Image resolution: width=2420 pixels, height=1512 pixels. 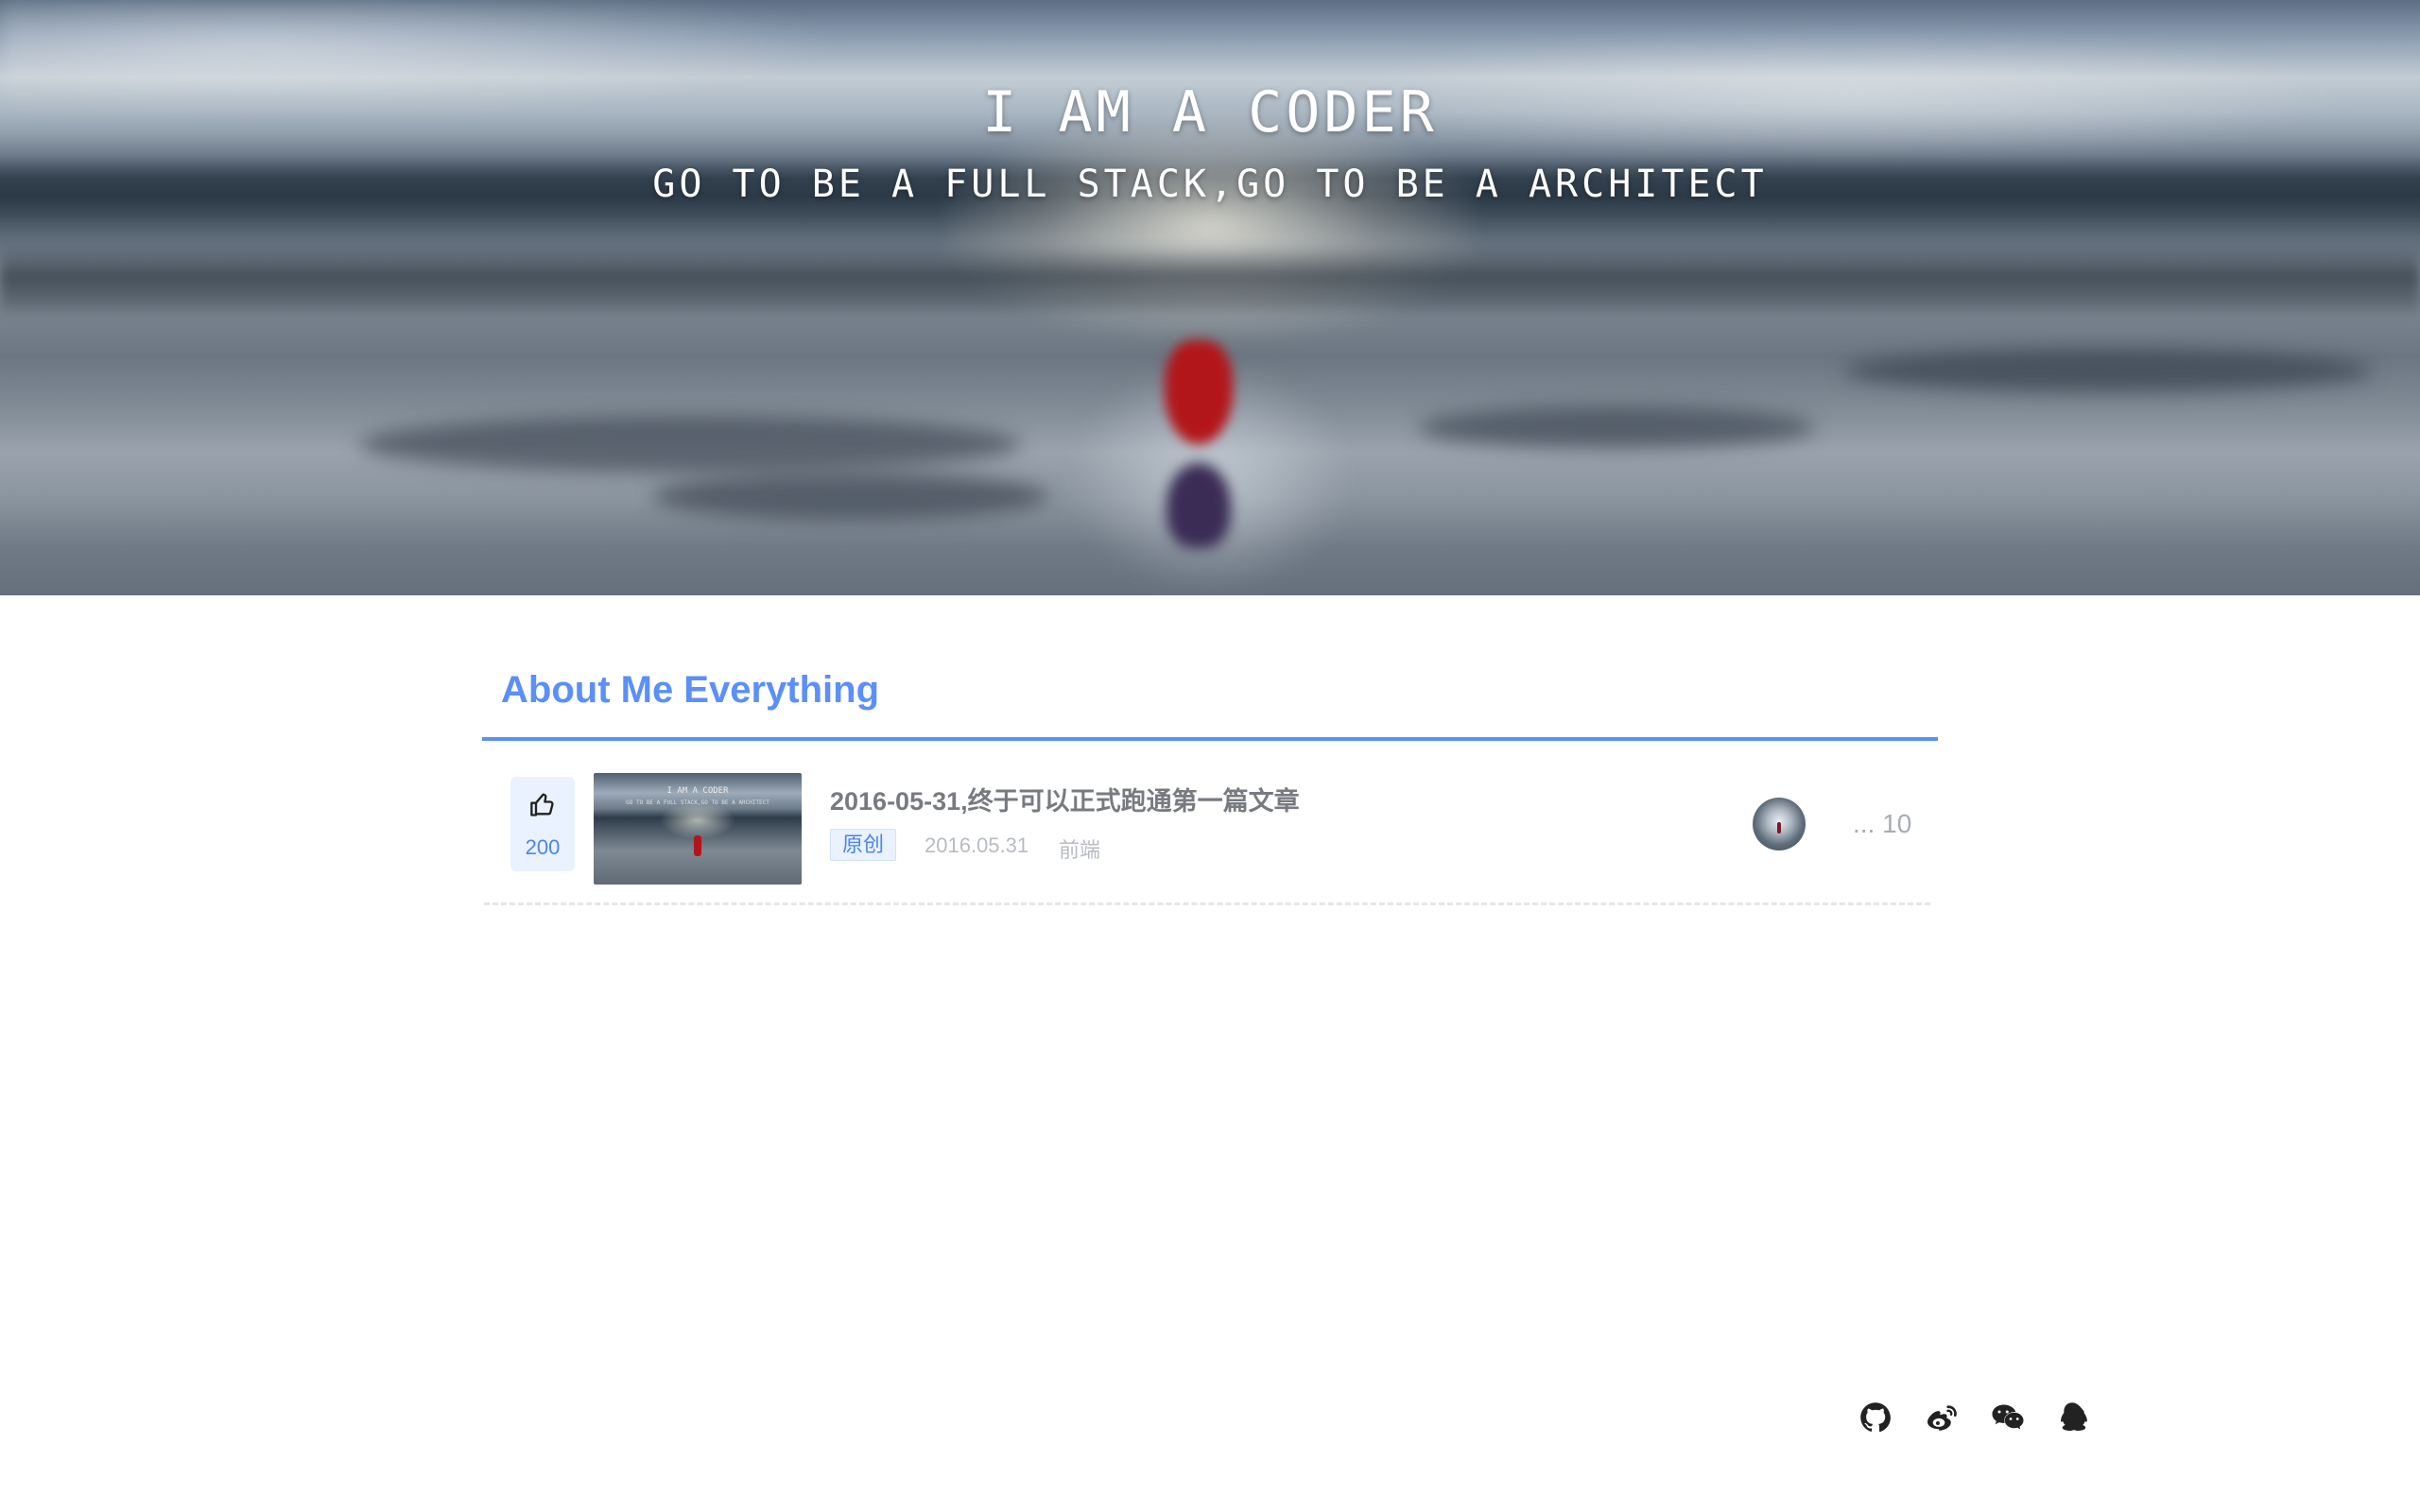 What do you see at coordinates (1210, 279) in the screenshot?
I see `hero-horizon` at bounding box center [1210, 279].